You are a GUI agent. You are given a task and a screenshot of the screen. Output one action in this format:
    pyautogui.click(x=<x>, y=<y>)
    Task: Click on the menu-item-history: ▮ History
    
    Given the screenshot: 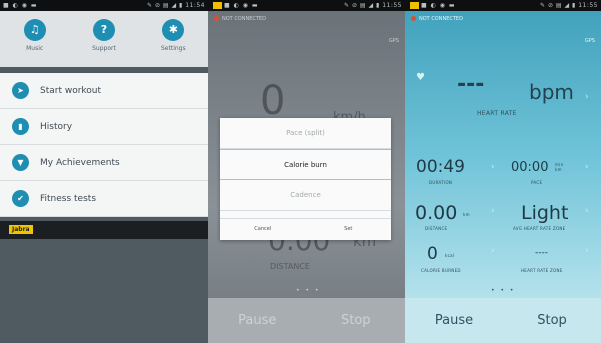 What is the action you would take?
    pyautogui.click(x=104, y=127)
    